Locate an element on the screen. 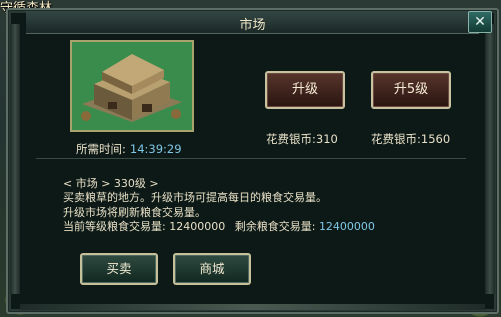 This screenshot has height=317, width=501. upgrade-5-button: 升5级 is located at coordinates (411, 90).